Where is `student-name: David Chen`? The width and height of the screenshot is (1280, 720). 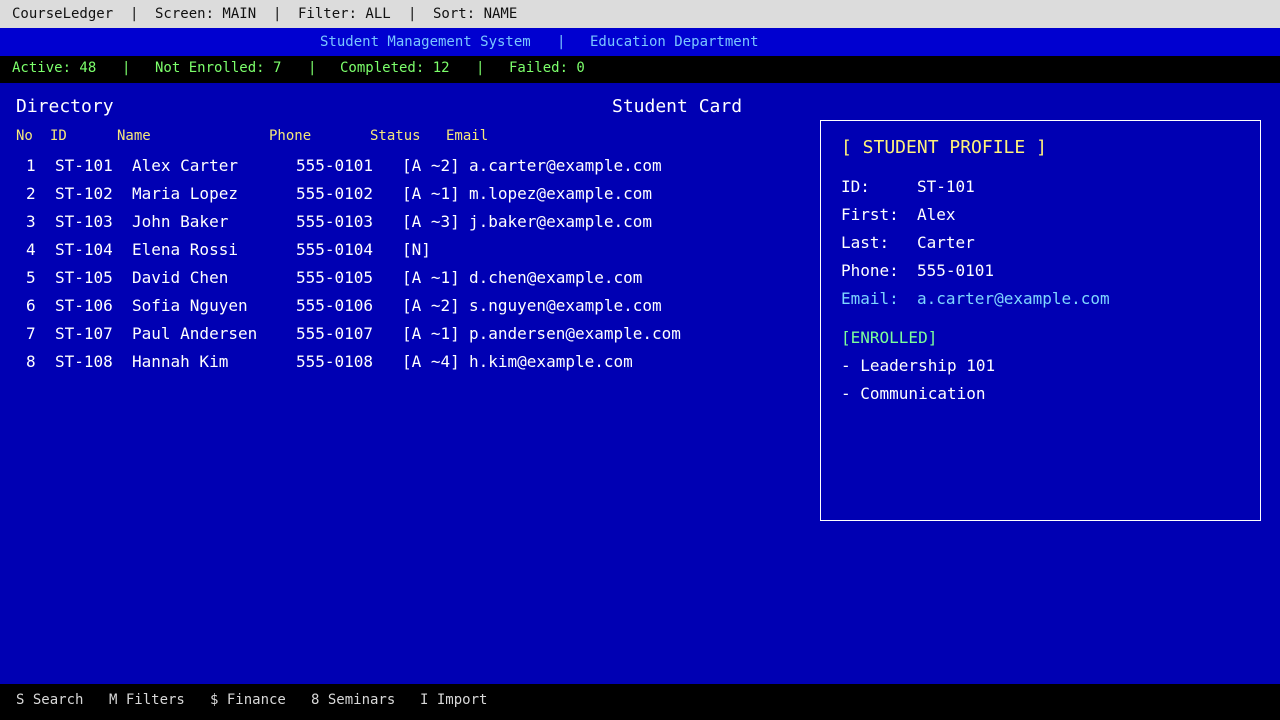
student-name: David Chen is located at coordinates (180, 277).